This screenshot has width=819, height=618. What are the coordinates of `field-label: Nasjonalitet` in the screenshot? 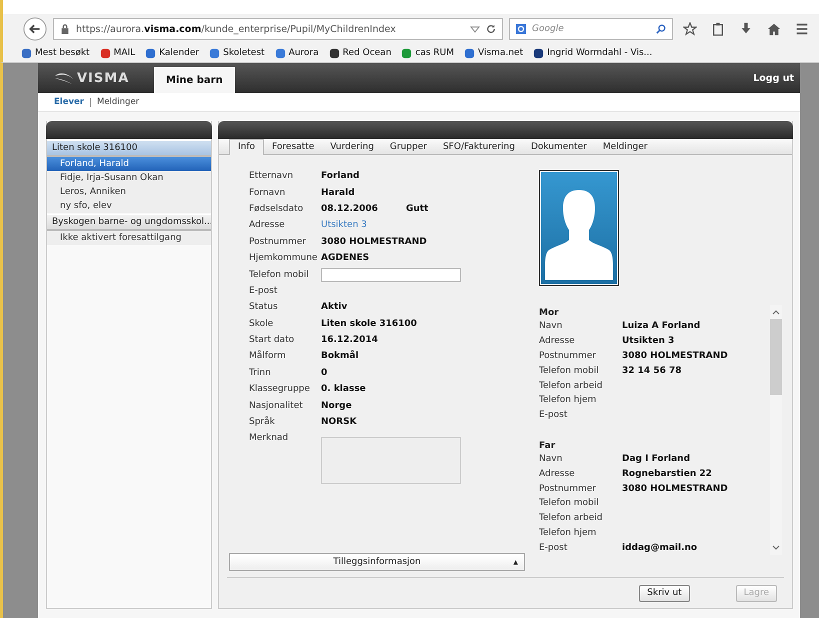 It's located at (276, 405).